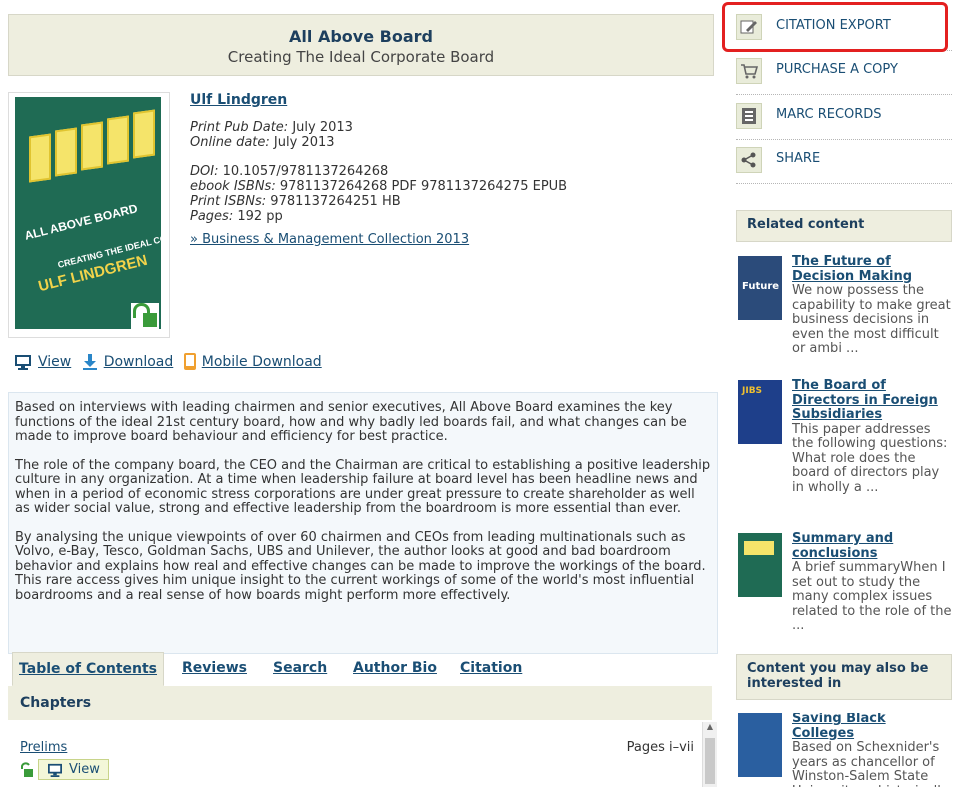 Image resolution: width=962 pixels, height=787 pixels. I want to click on related-thumbnail: Future, so click(760, 288).